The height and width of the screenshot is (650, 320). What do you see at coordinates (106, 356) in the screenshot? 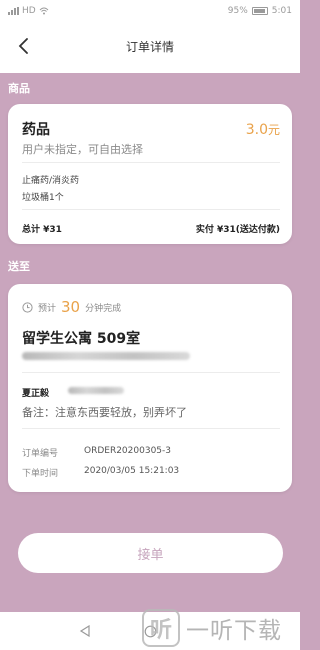
I see `address-detail-redacted` at bounding box center [106, 356].